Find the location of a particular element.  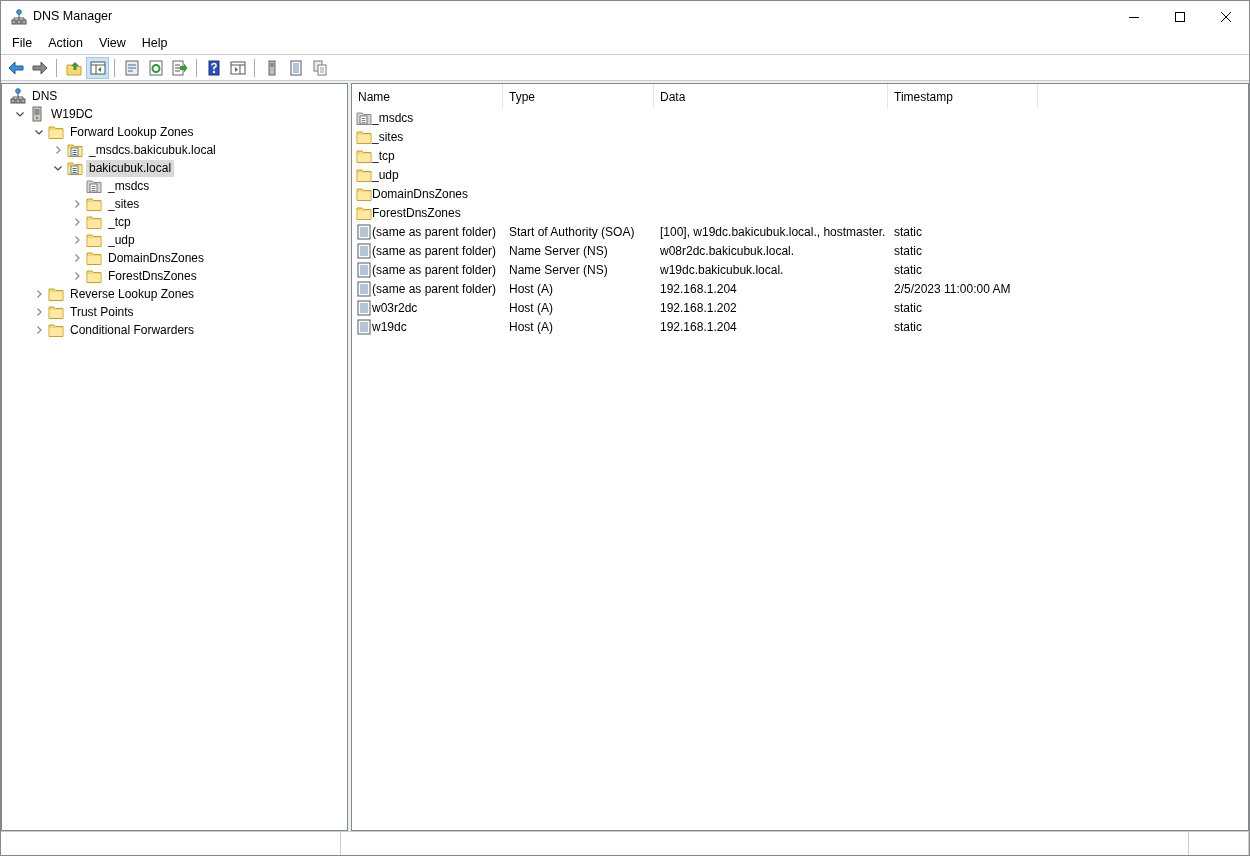

record-data: 192.168.1.202 is located at coordinates (698, 307).